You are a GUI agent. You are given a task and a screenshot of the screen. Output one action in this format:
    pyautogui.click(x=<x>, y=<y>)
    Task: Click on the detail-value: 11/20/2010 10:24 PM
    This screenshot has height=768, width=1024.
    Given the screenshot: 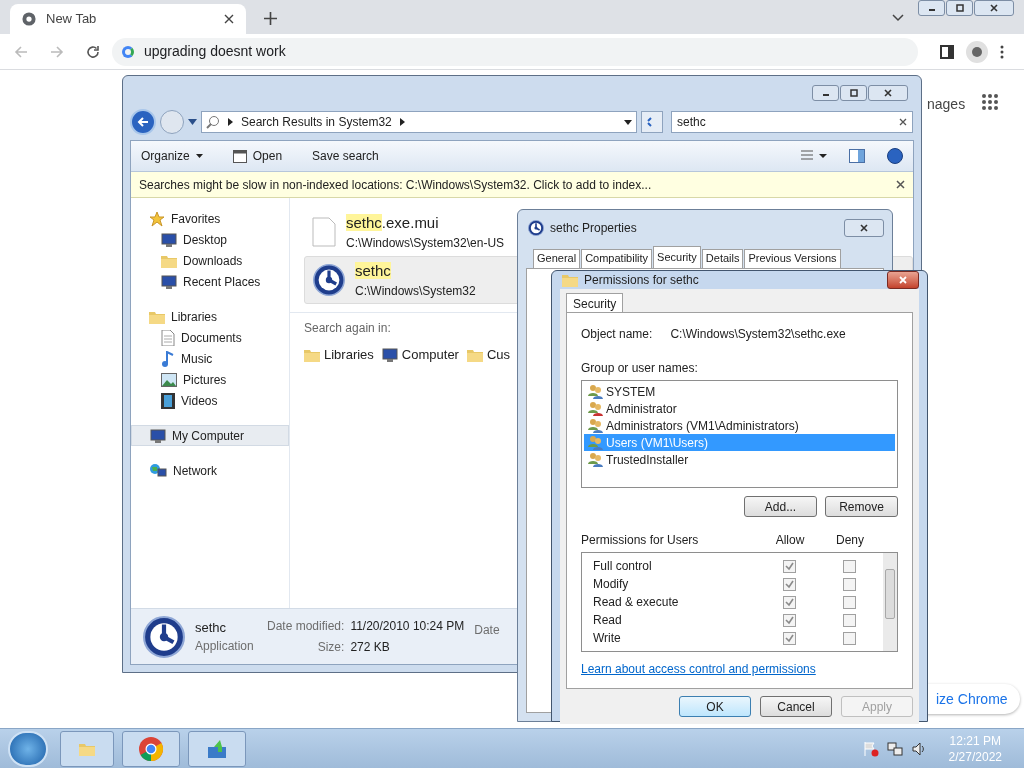 What is the action you would take?
    pyautogui.click(x=407, y=626)
    